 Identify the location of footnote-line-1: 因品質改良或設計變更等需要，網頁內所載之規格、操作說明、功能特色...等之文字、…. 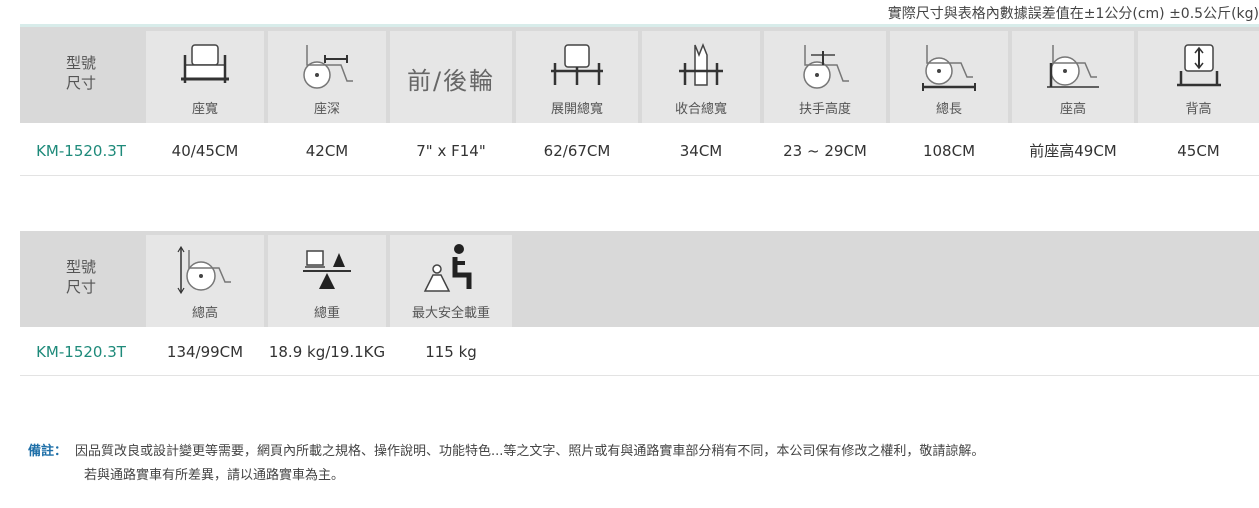
(530, 451).